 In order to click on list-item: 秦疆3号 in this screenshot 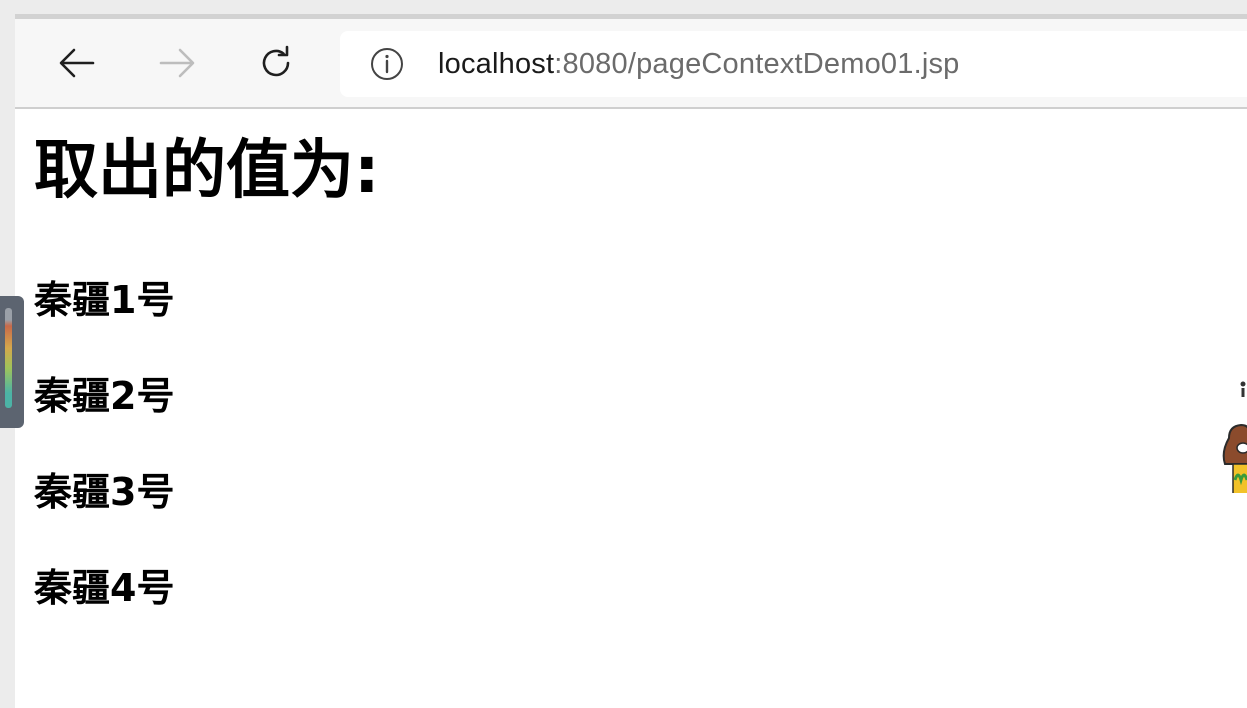, I will do `click(104, 492)`.